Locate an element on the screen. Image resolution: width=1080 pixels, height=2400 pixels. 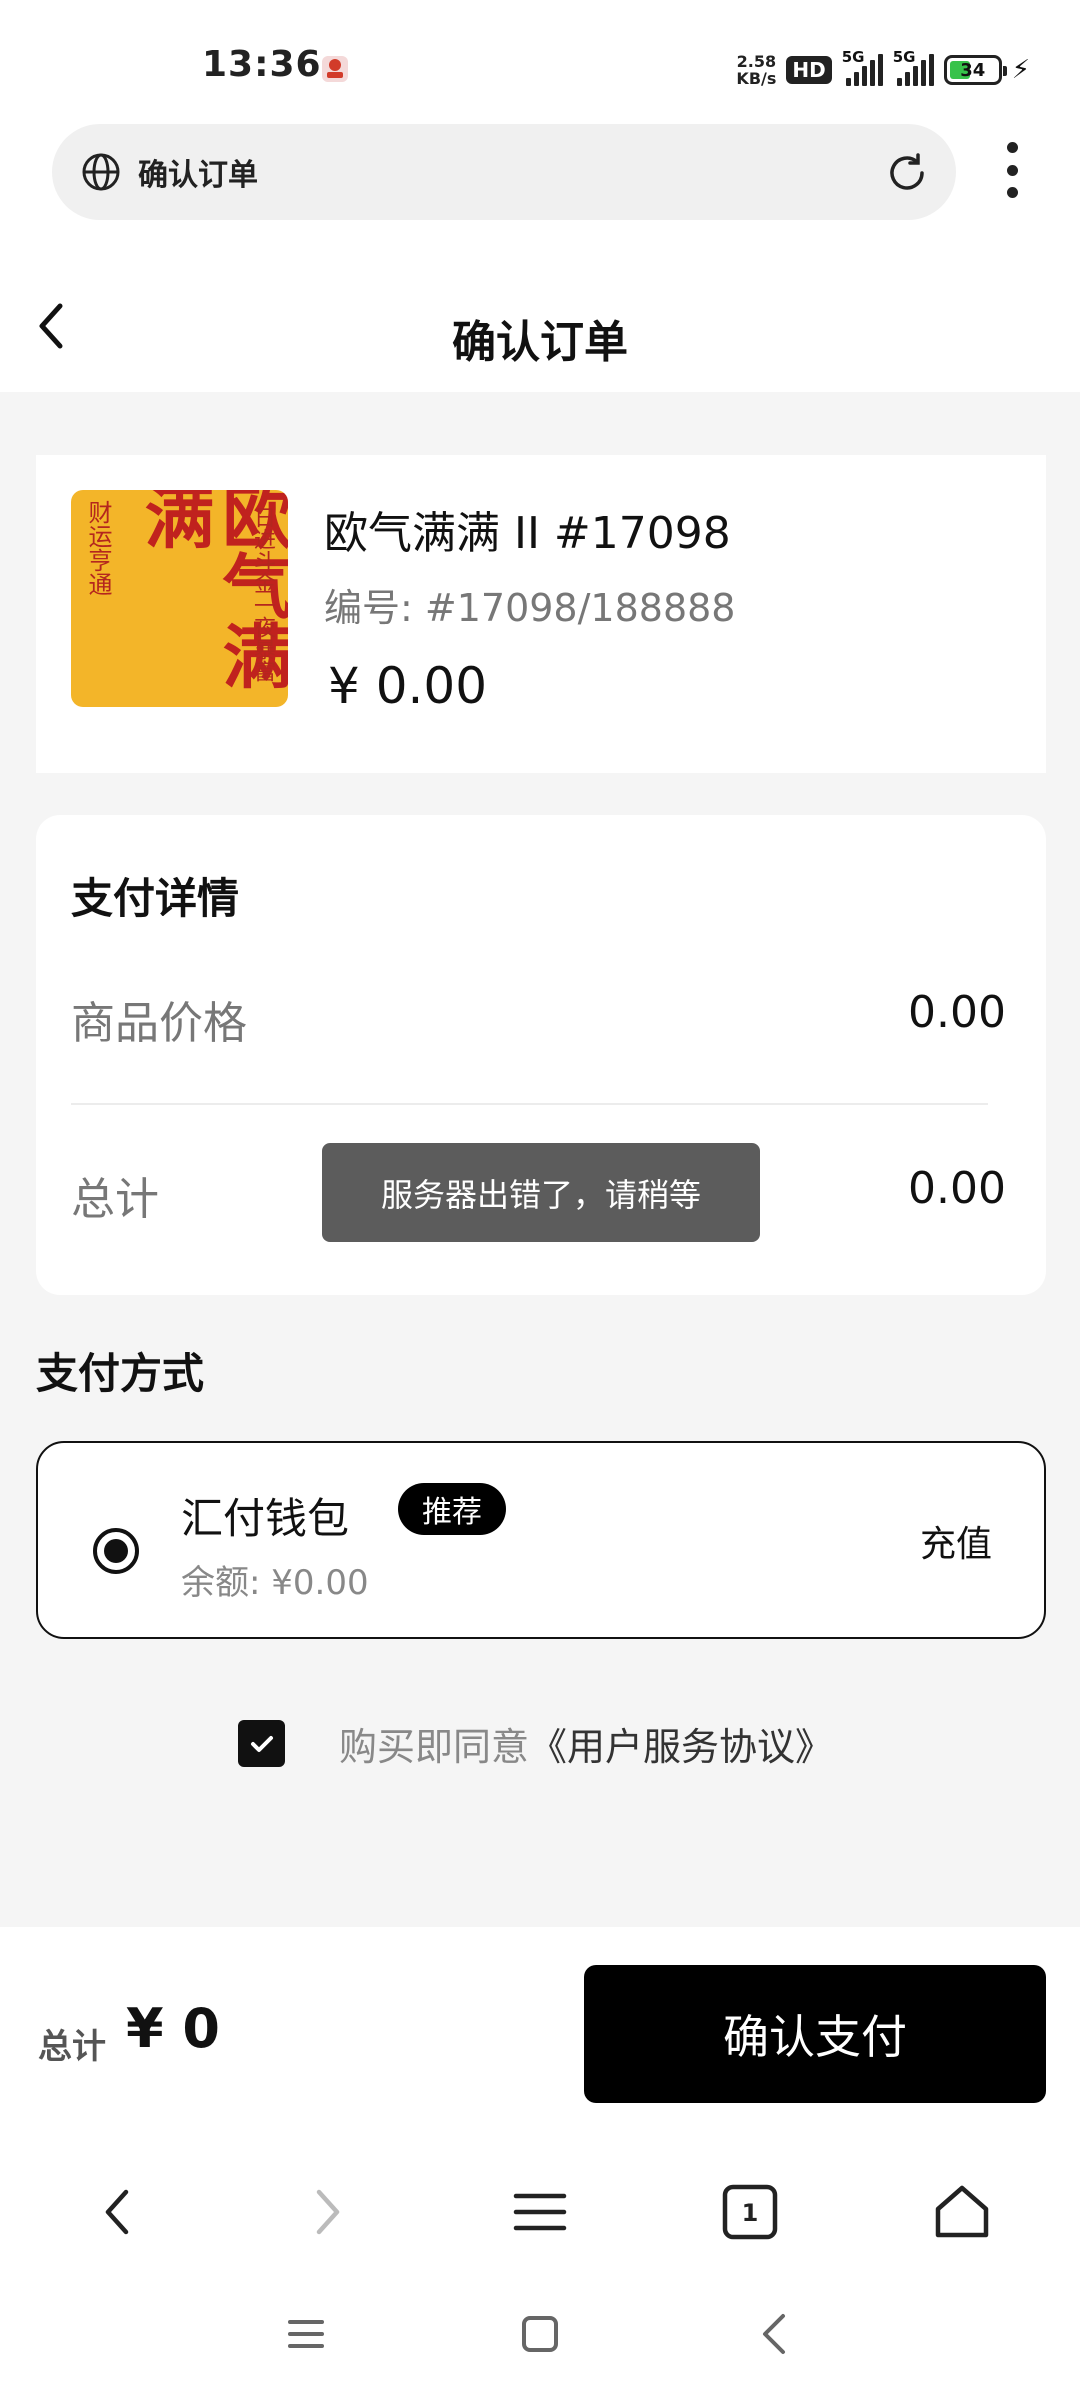
signal-icon-sim1: 5G is located at coordinates (862, 67).